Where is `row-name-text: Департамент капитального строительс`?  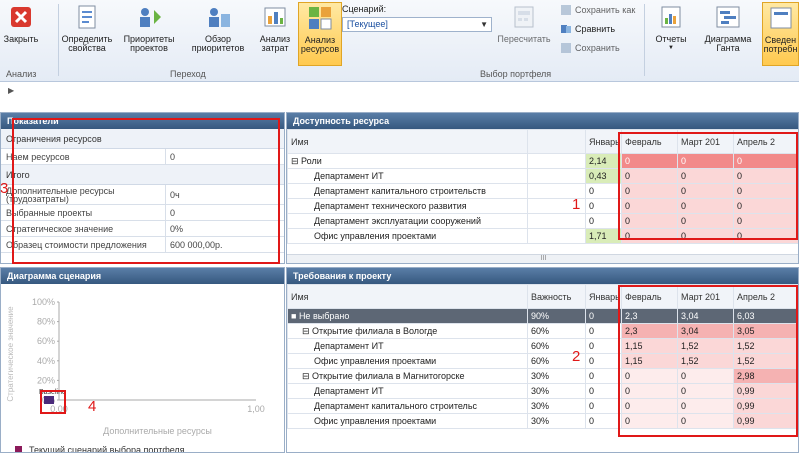 row-name-text: Департамент капитального строительс is located at coordinates (396, 406).